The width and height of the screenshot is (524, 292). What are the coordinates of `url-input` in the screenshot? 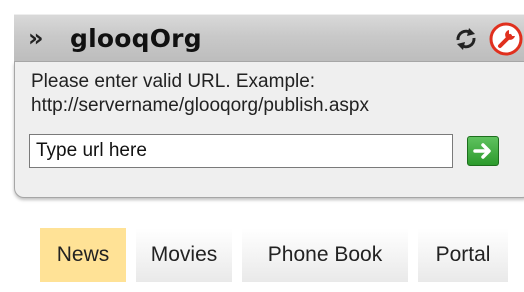 It's located at (241, 151).